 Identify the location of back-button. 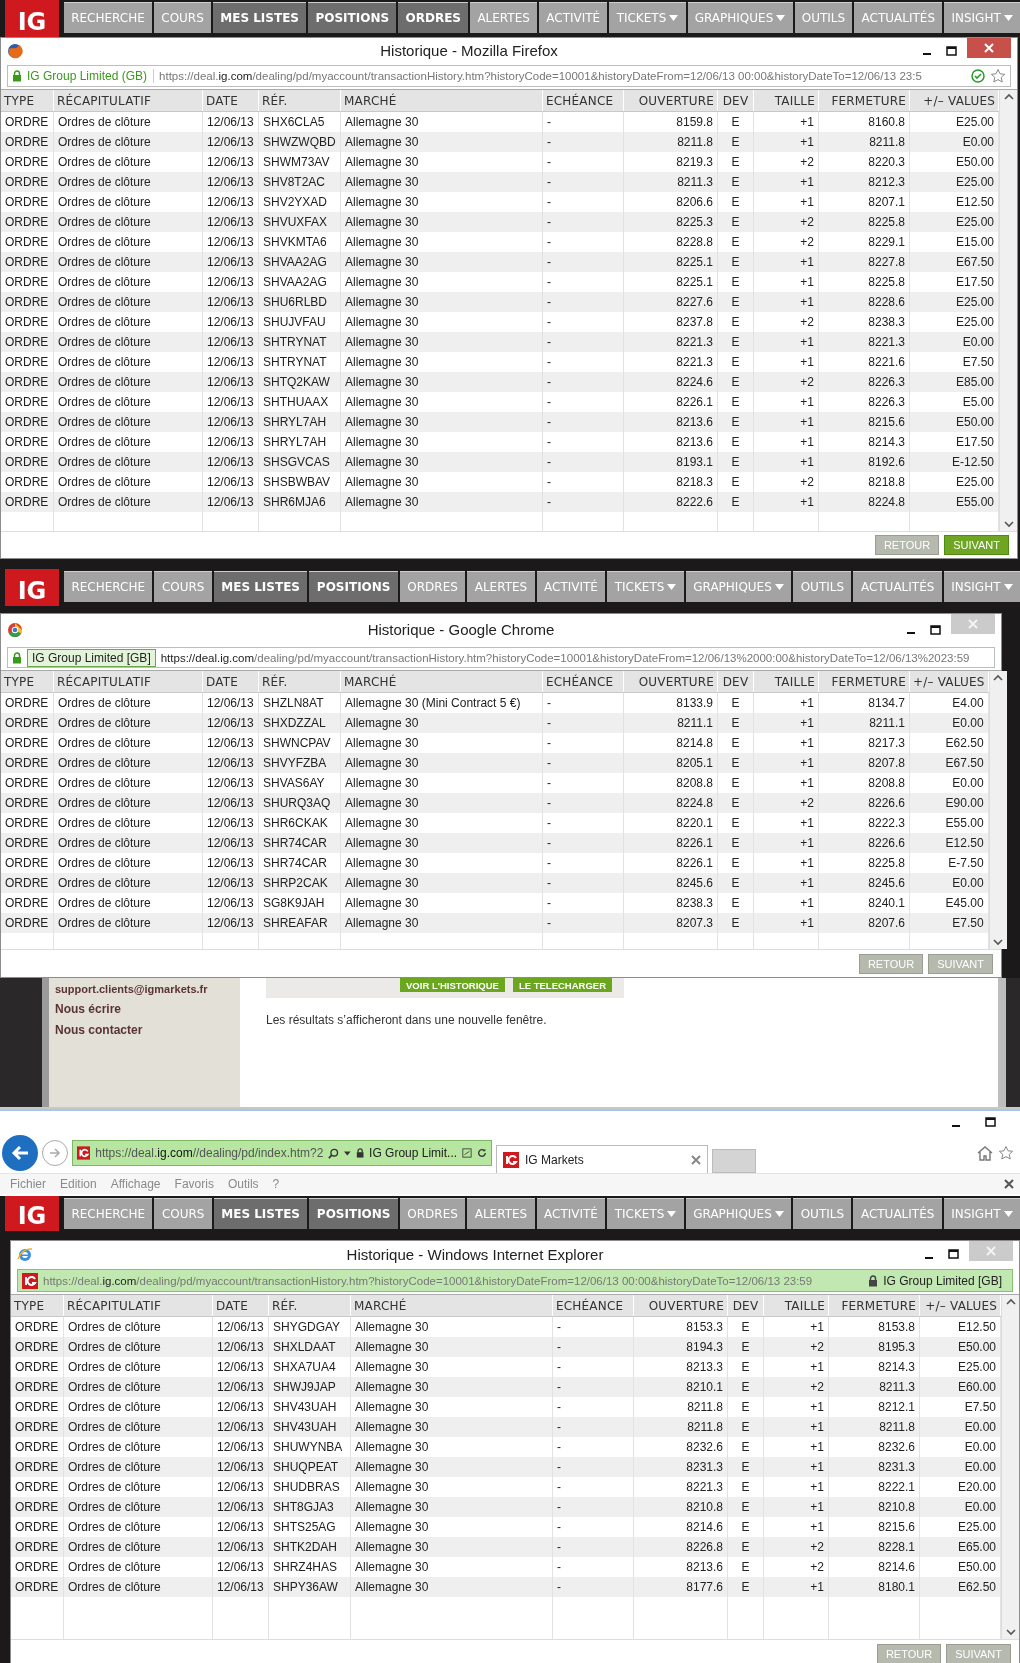
(20, 1153).